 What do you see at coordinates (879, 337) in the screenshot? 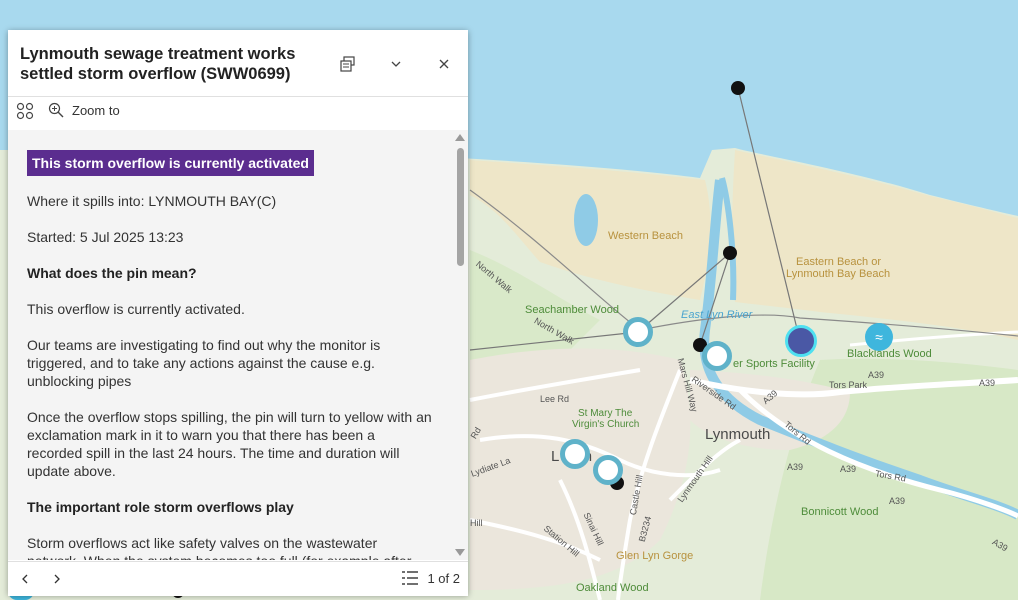
I see `bathing-water-icon: ≈` at bounding box center [879, 337].